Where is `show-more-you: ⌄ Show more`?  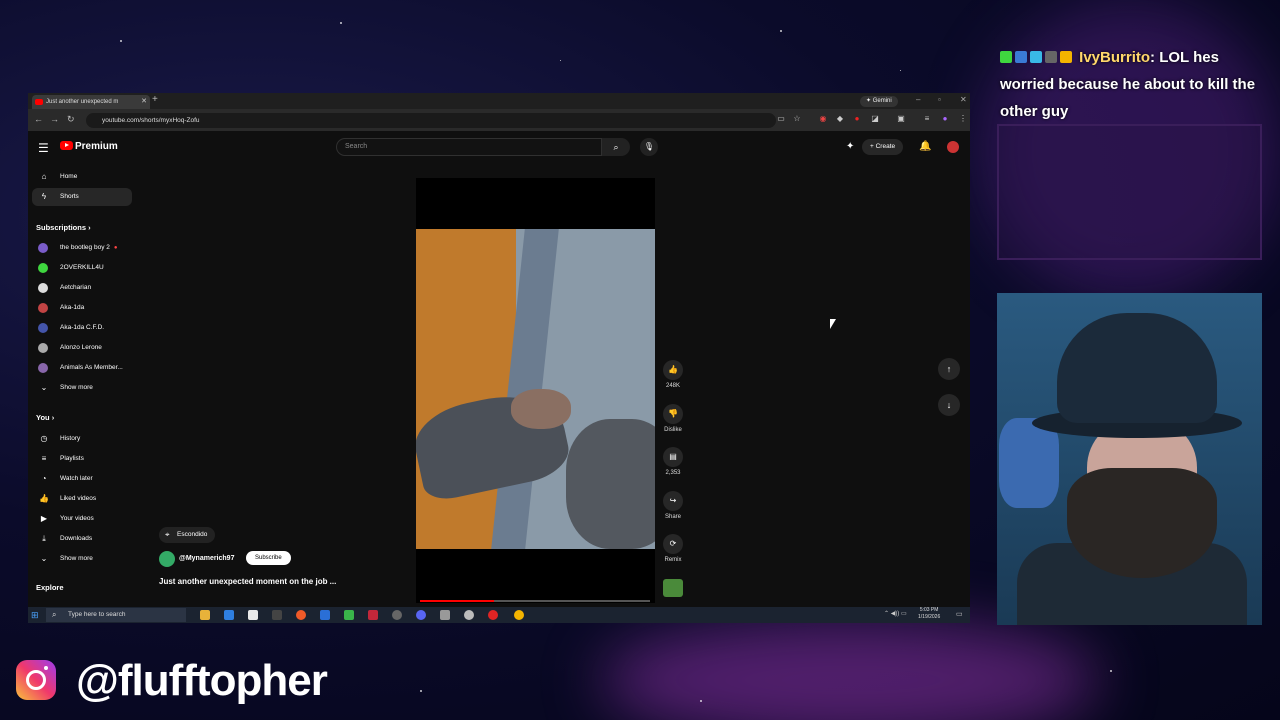 show-more-you: ⌄ Show more is located at coordinates (82, 559).